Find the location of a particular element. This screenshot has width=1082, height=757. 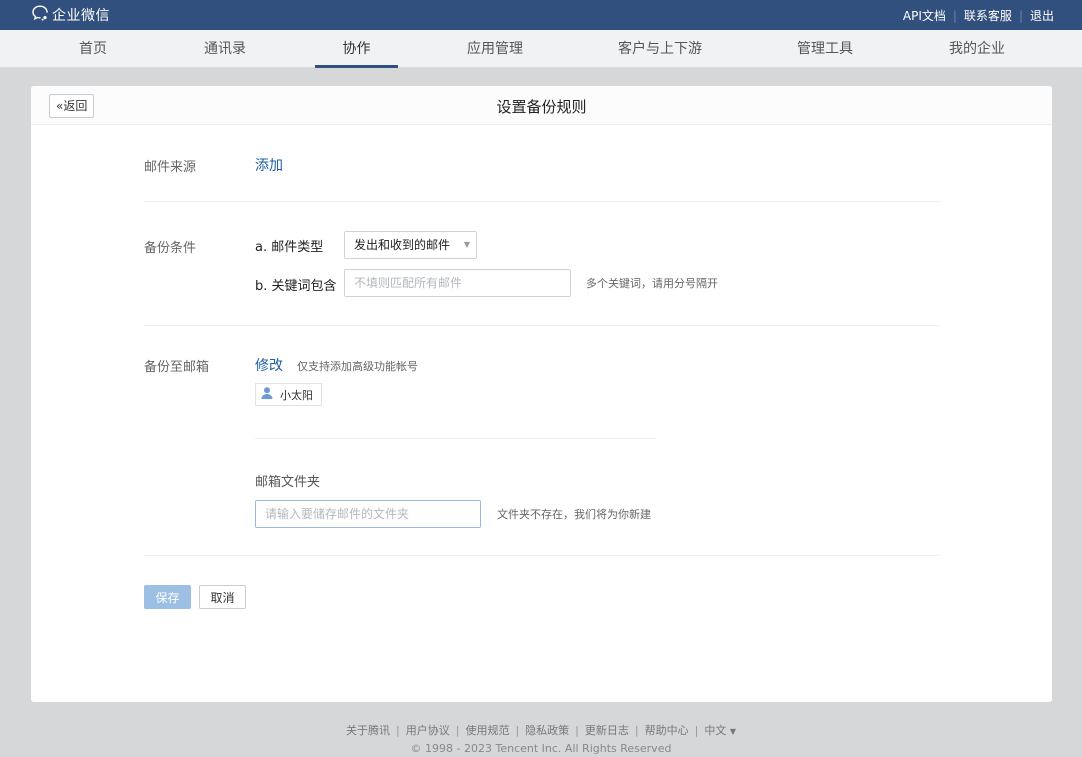

panel-header: «返回 设置备份规则 is located at coordinates (541, 105).